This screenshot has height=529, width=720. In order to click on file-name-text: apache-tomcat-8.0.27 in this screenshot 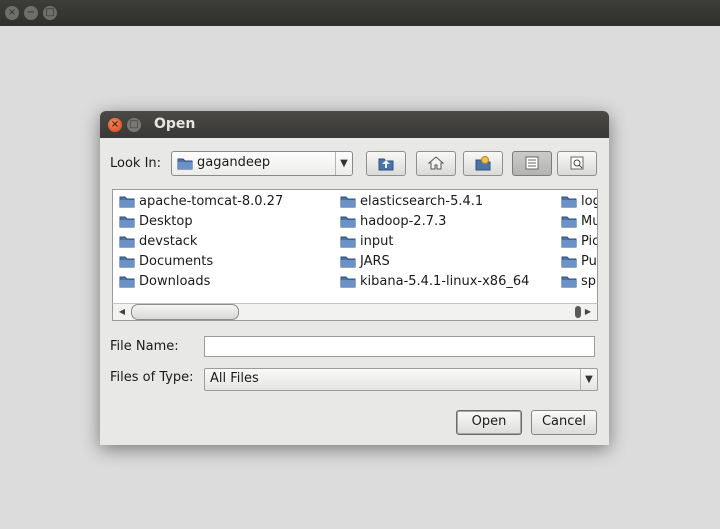, I will do `click(211, 201)`.